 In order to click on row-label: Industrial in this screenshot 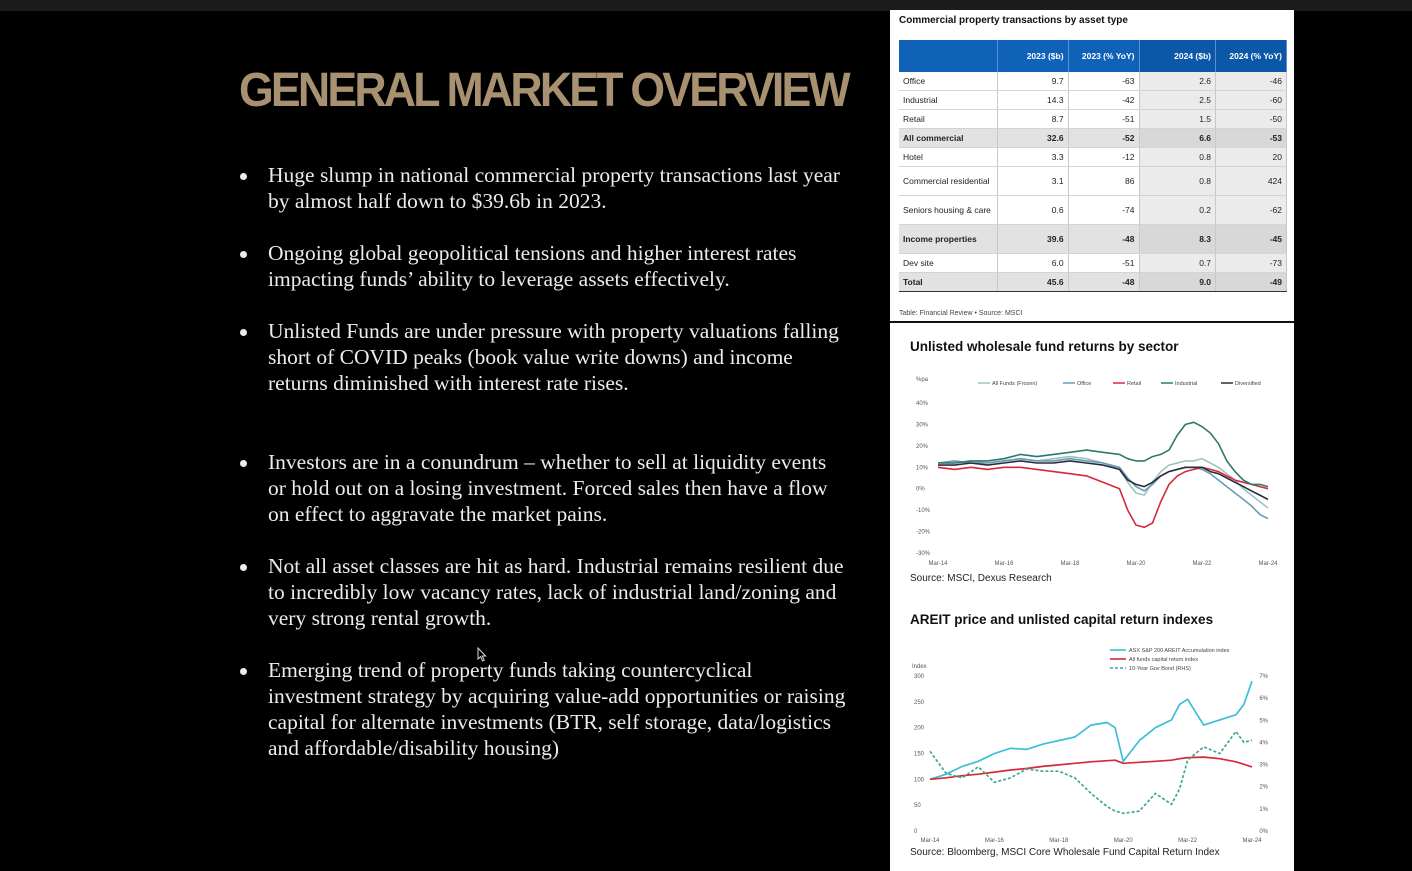, I will do `click(948, 100)`.